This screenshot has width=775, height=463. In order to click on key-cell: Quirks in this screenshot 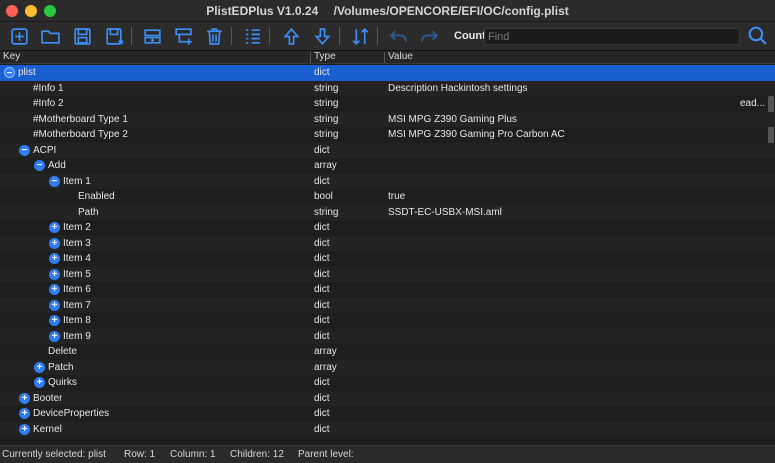, I will do `click(62, 383)`.